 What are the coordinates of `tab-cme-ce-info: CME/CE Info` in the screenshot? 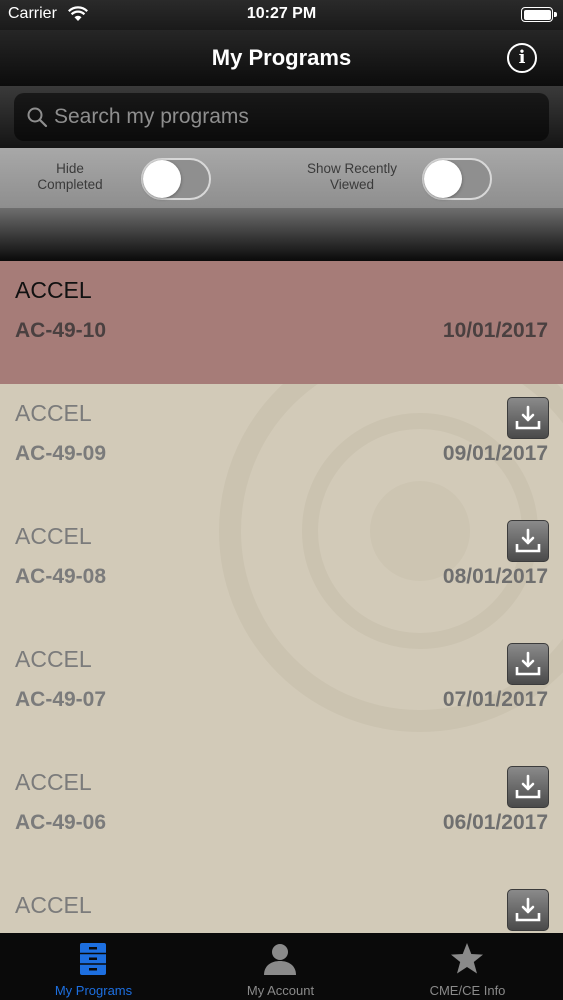 It's located at (467, 966).